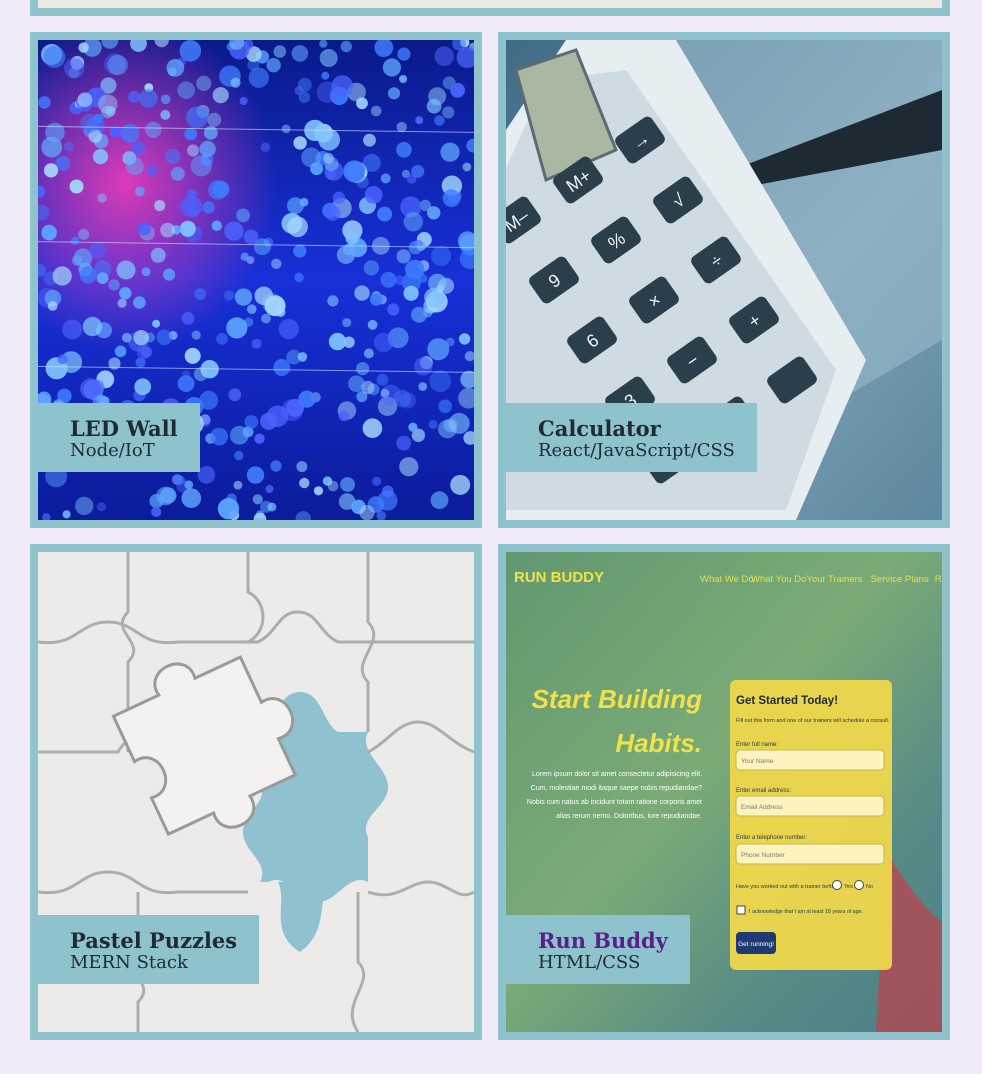 This screenshot has width=982, height=1074. What do you see at coordinates (762, 807) in the screenshot?
I see `rb-email-placeholder: Email Address` at bounding box center [762, 807].